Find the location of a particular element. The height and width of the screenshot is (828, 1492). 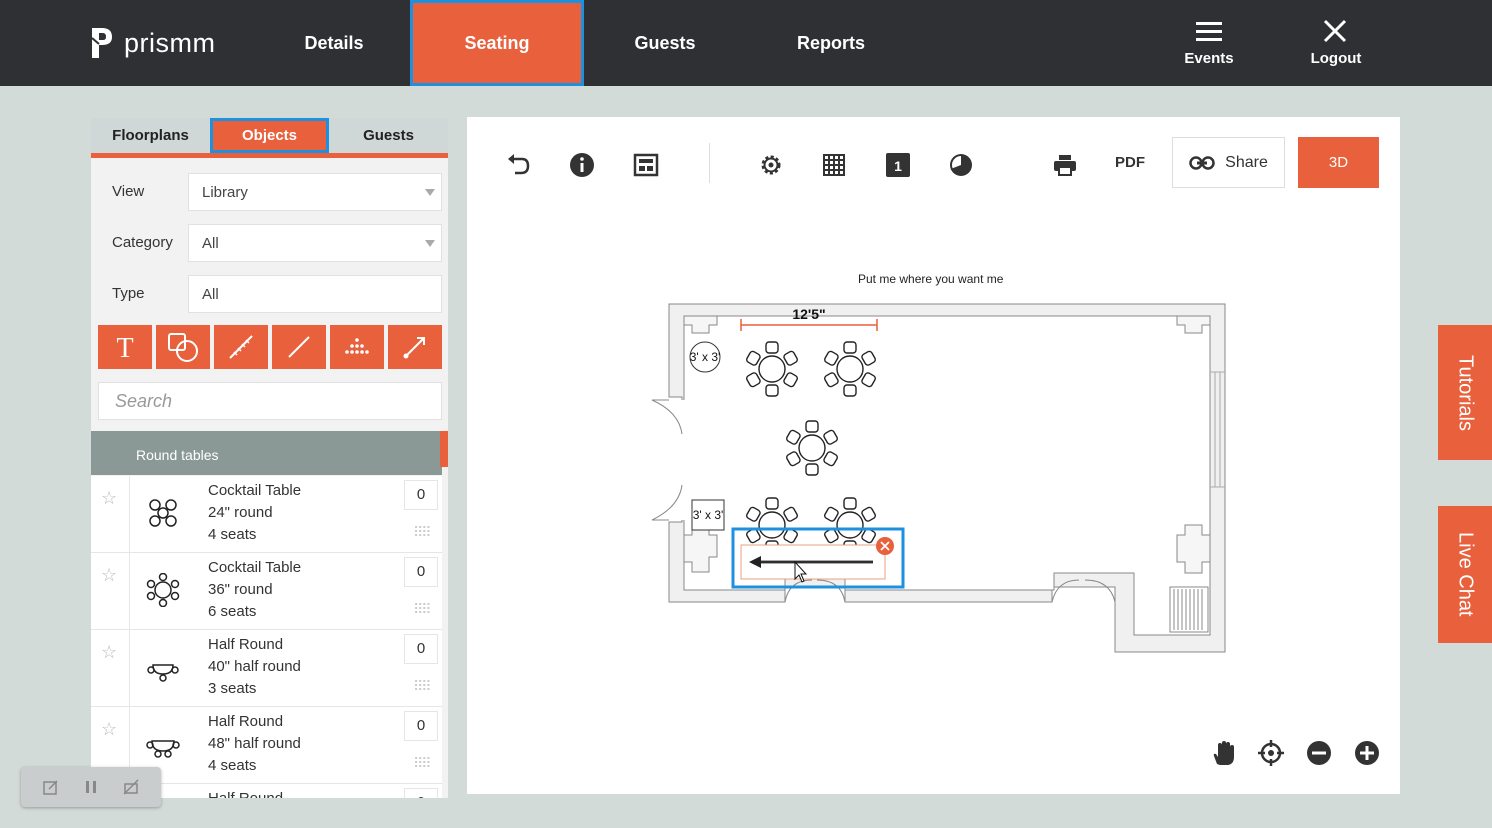

gear-icon is located at coordinates (771, 165).